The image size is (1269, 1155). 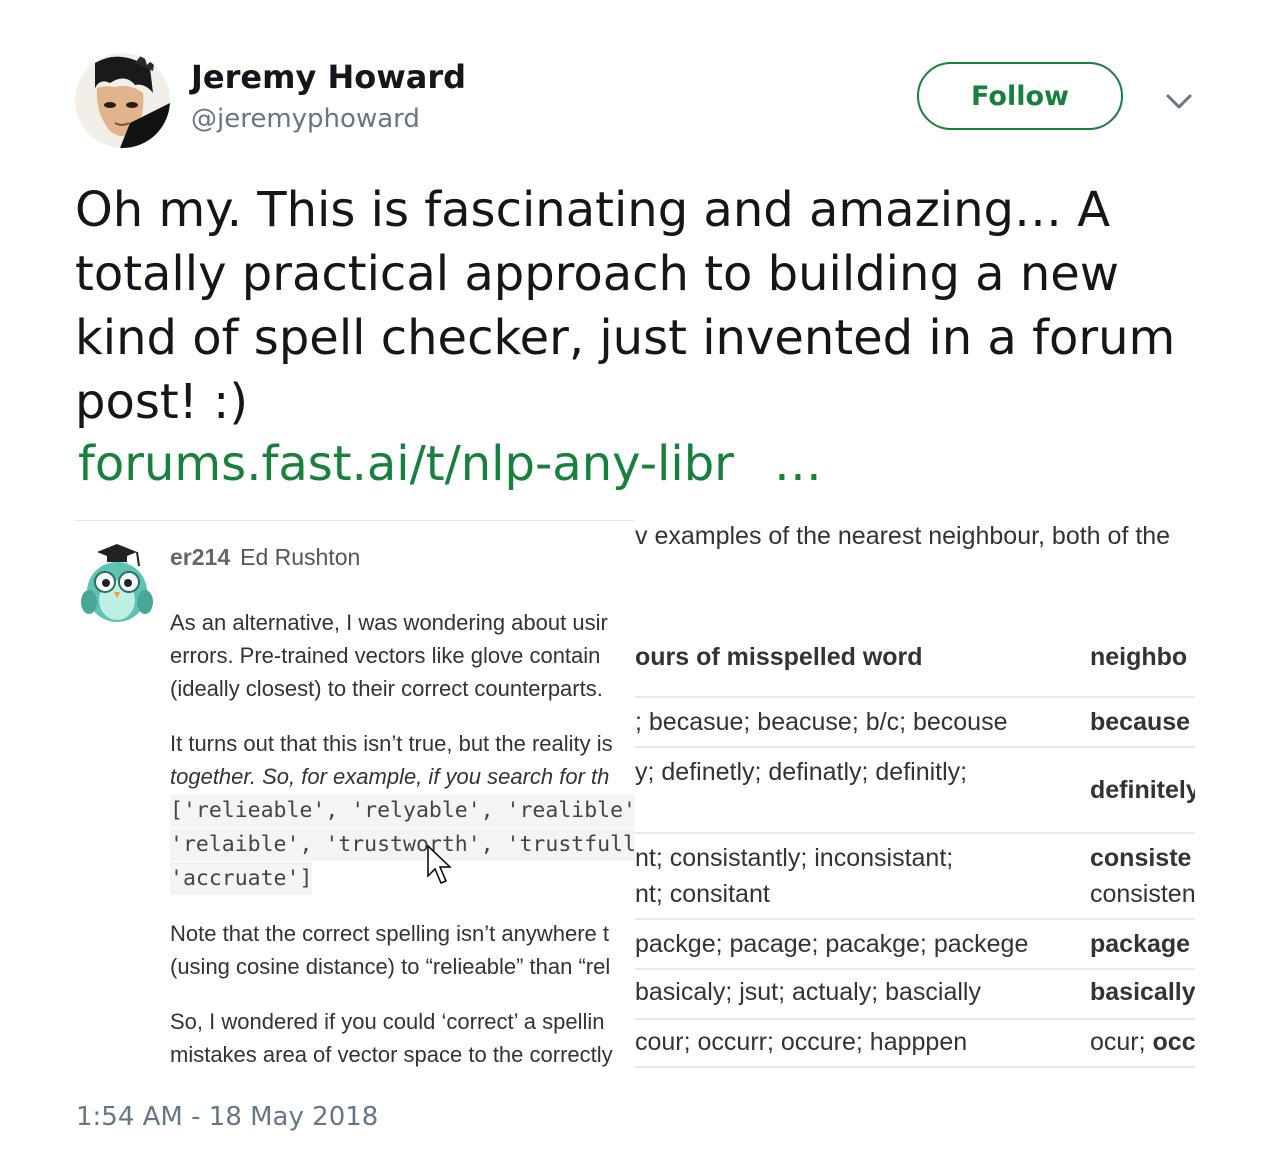 I want to click on tweet-link-text: forums.fast.ai/t/nlp-any-libr, so click(x=406, y=464).